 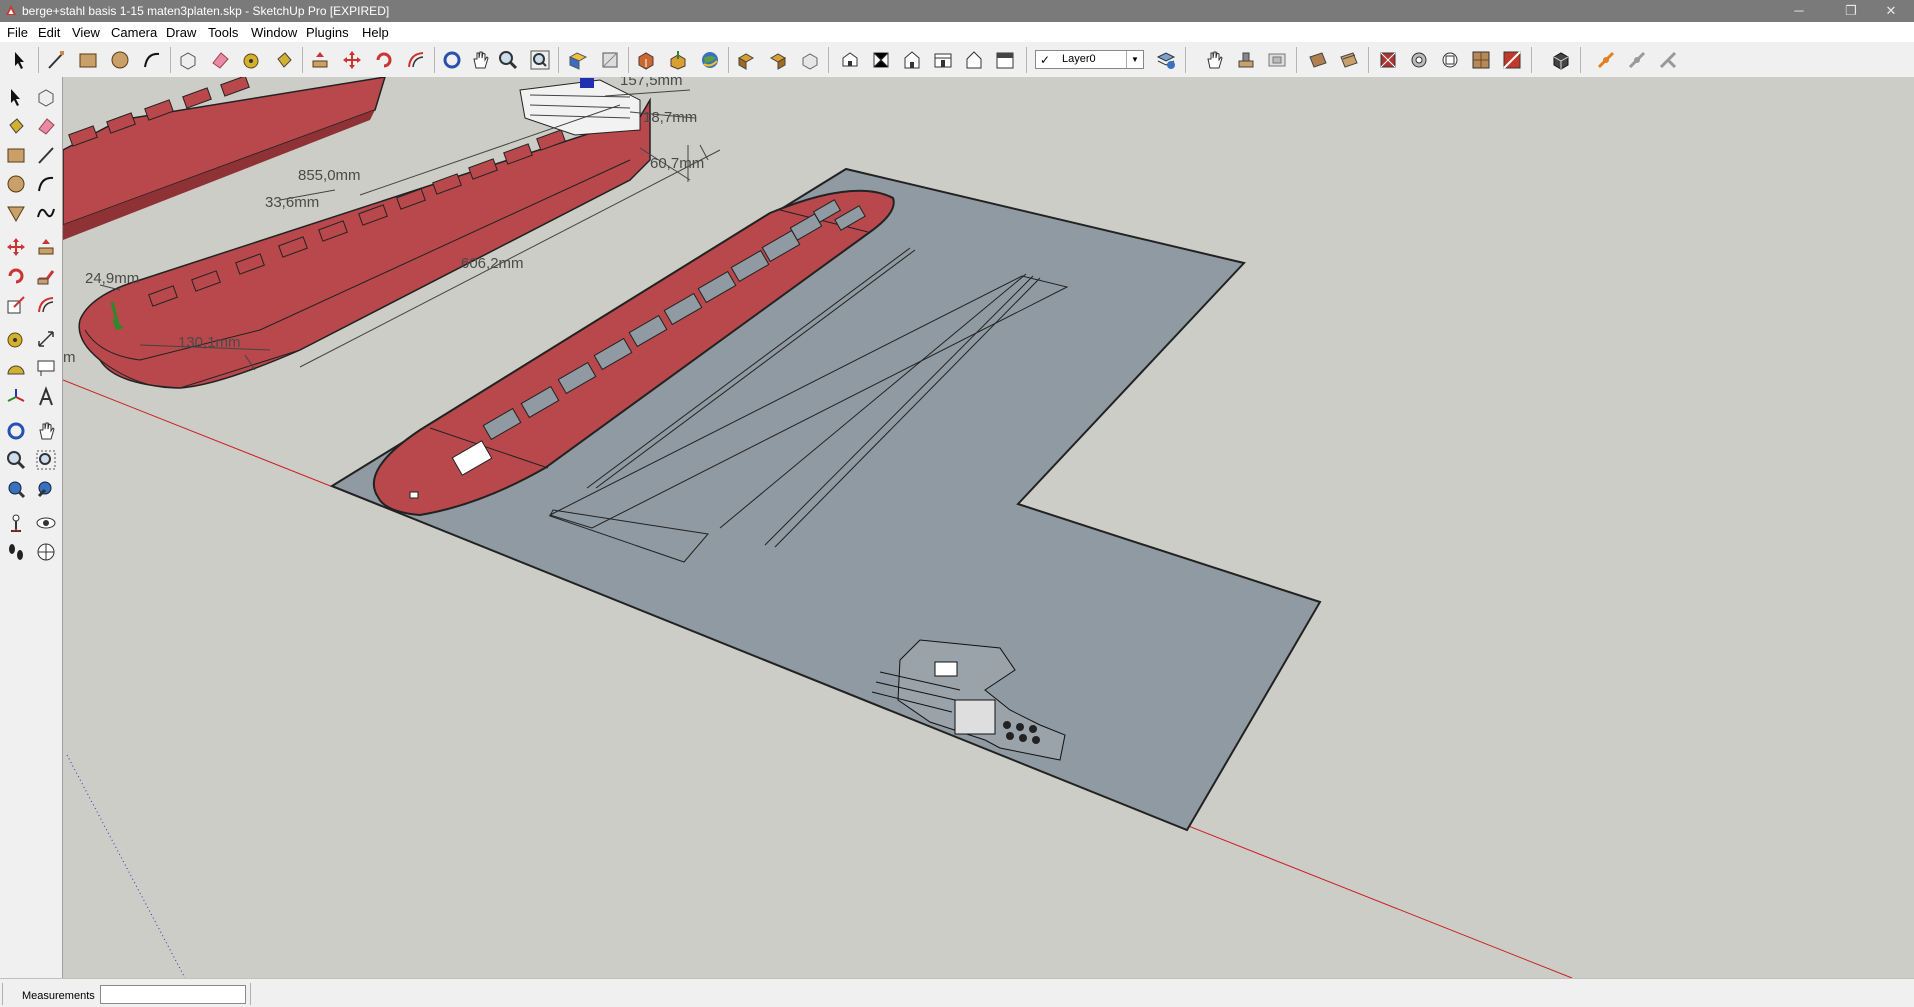 What do you see at coordinates (1450, 60) in the screenshot?
I see `wireframe-icon` at bounding box center [1450, 60].